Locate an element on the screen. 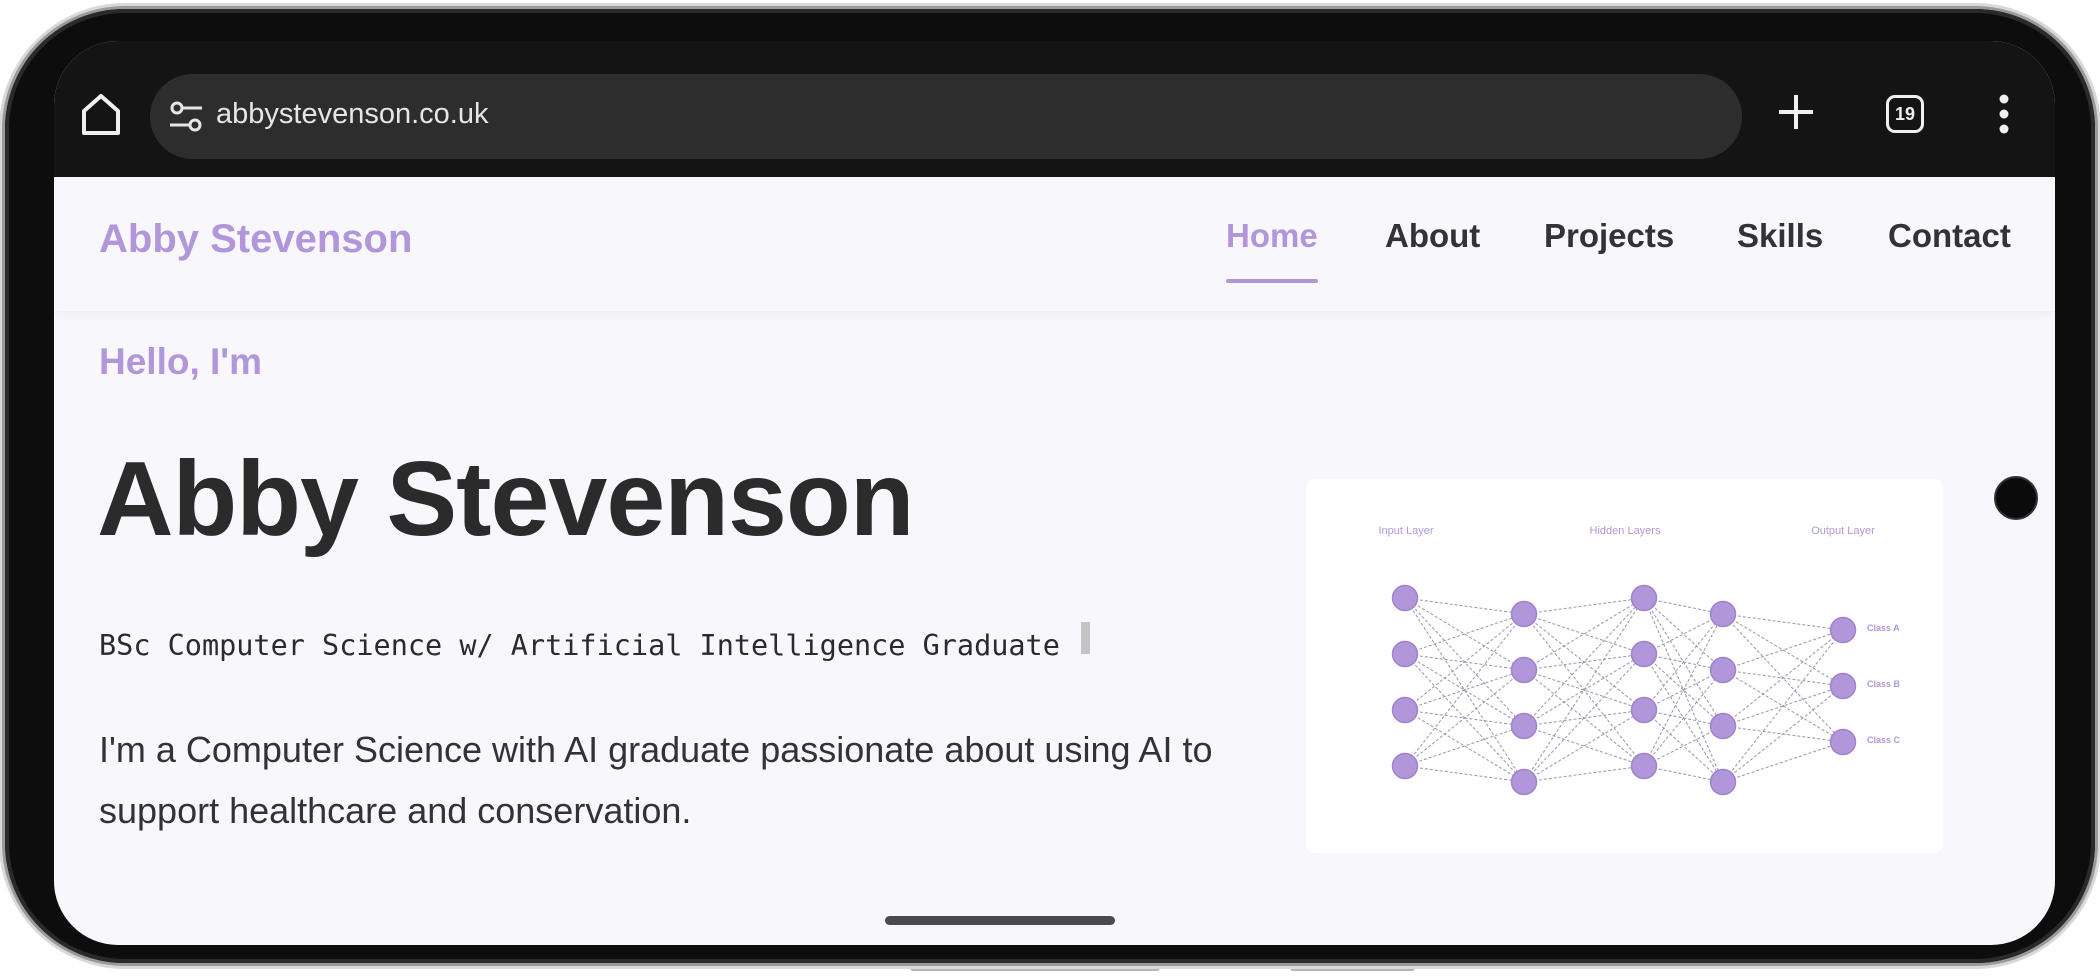 The height and width of the screenshot is (978, 2100). url-text: abbystevenson.co.uk is located at coordinates (352, 114).